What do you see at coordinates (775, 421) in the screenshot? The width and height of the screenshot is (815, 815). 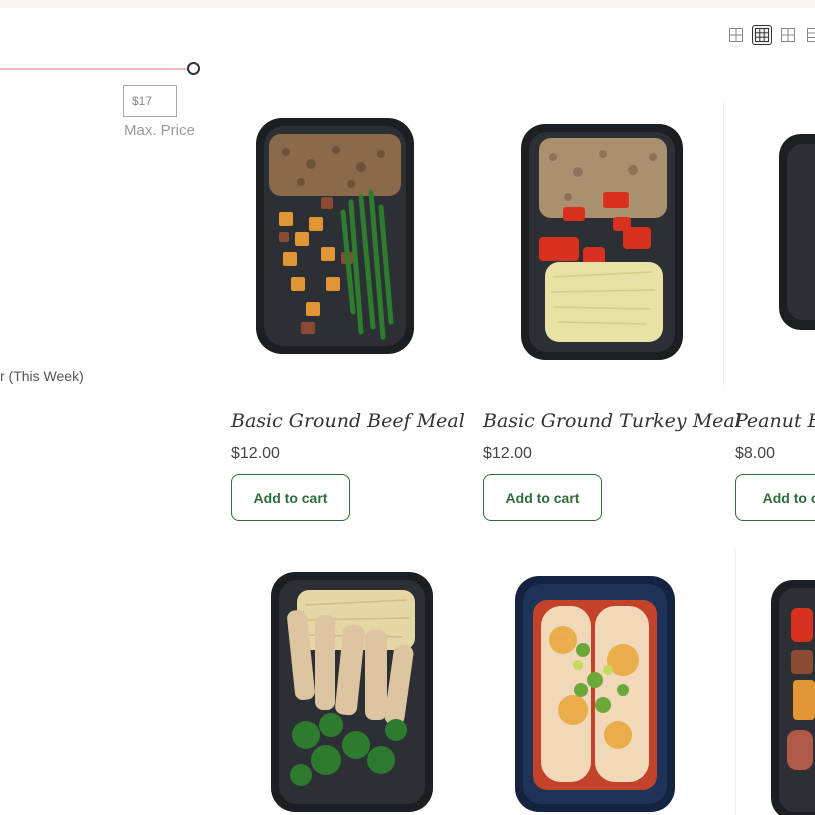 I see `product-name: Peanut Bu` at bounding box center [775, 421].